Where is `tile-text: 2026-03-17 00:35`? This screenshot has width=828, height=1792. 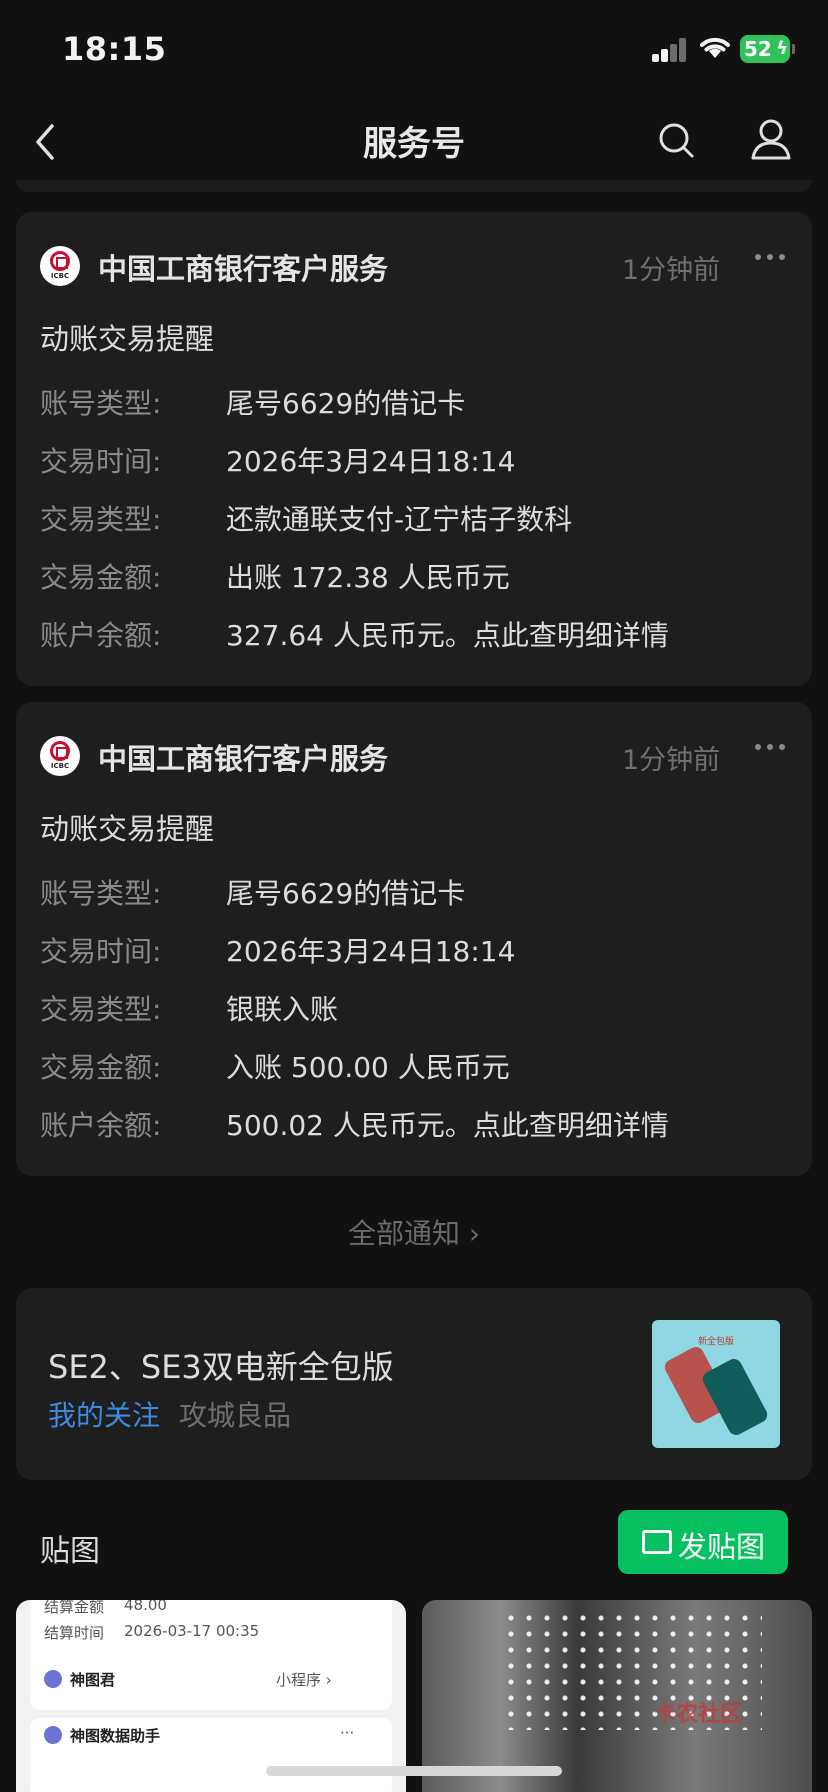 tile-text: 2026-03-17 00:35 is located at coordinates (192, 1631).